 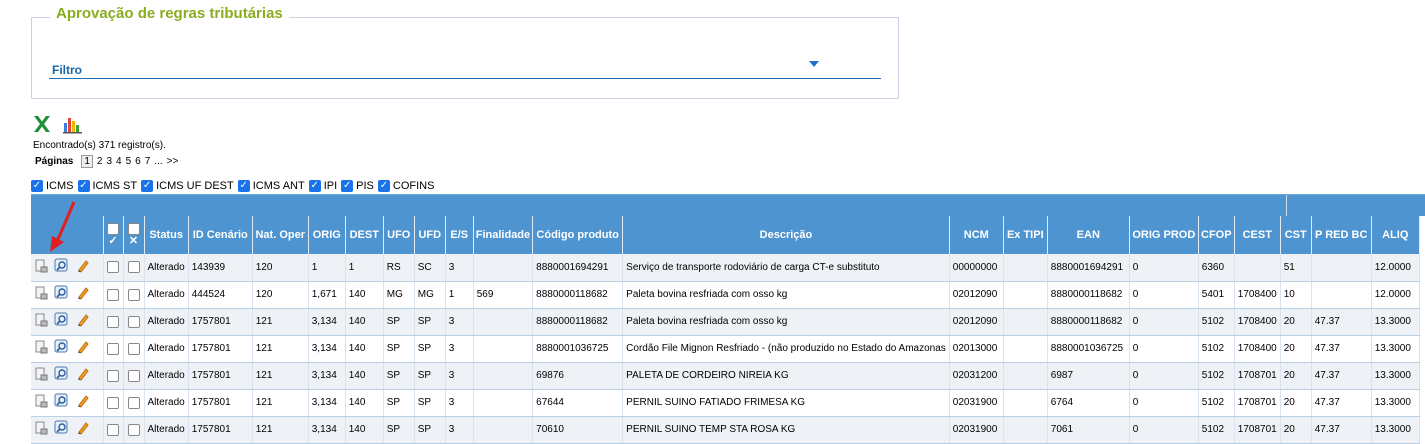 What do you see at coordinates (728, 205) in the screenshot?
I see `grid-group-header` at bounding box center [728, 205].